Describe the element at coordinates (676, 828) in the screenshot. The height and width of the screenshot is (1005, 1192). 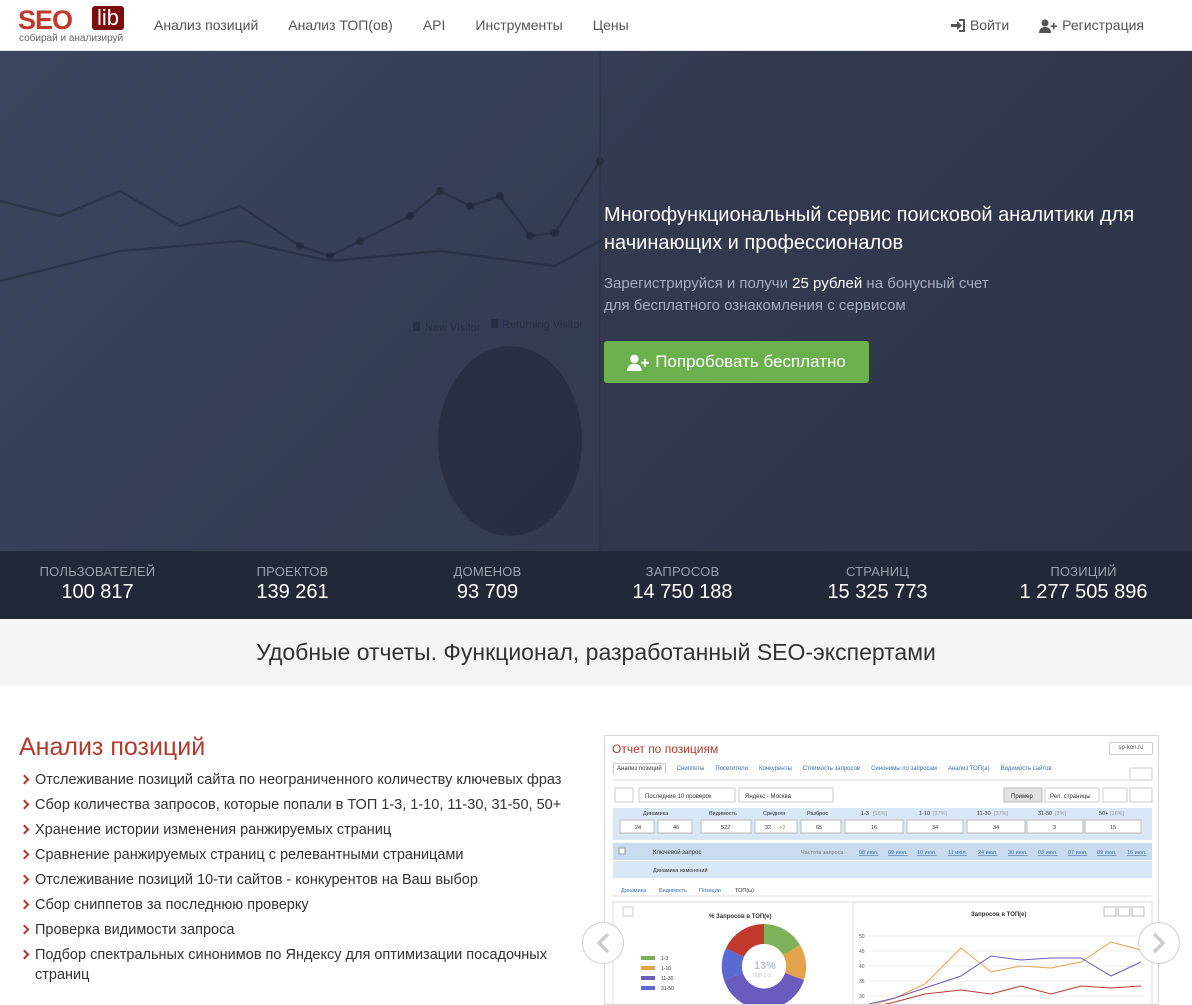
I see `metric-value: 46` at that location.